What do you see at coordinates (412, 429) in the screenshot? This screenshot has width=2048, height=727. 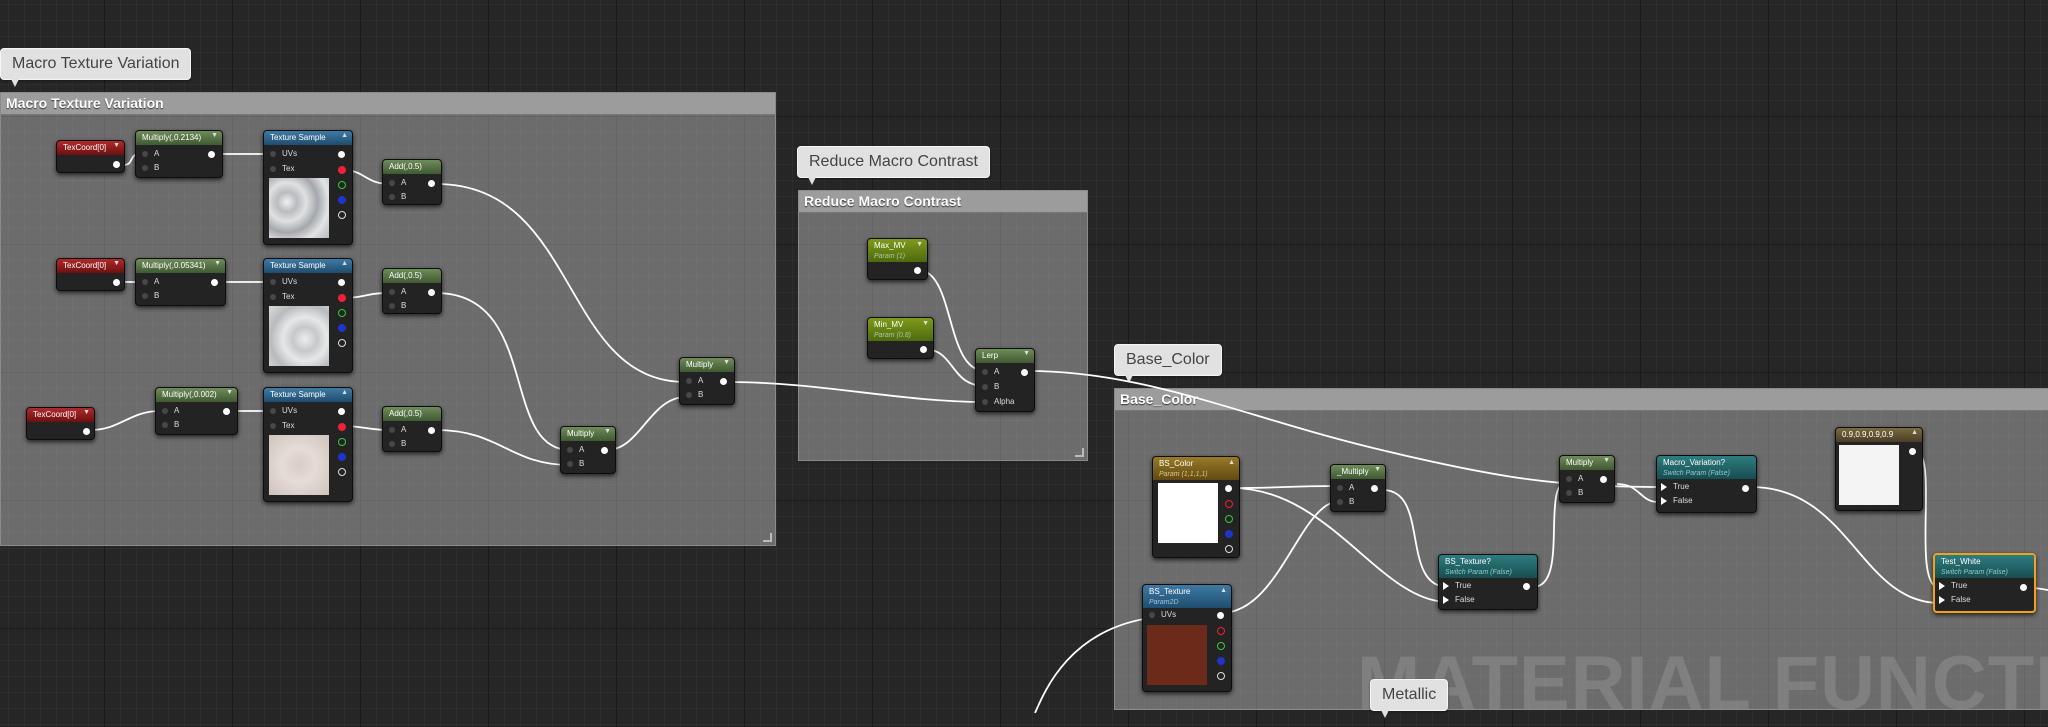 I see `add-node-3: Add(,0.5) A B` at bounding box center [412, 429].